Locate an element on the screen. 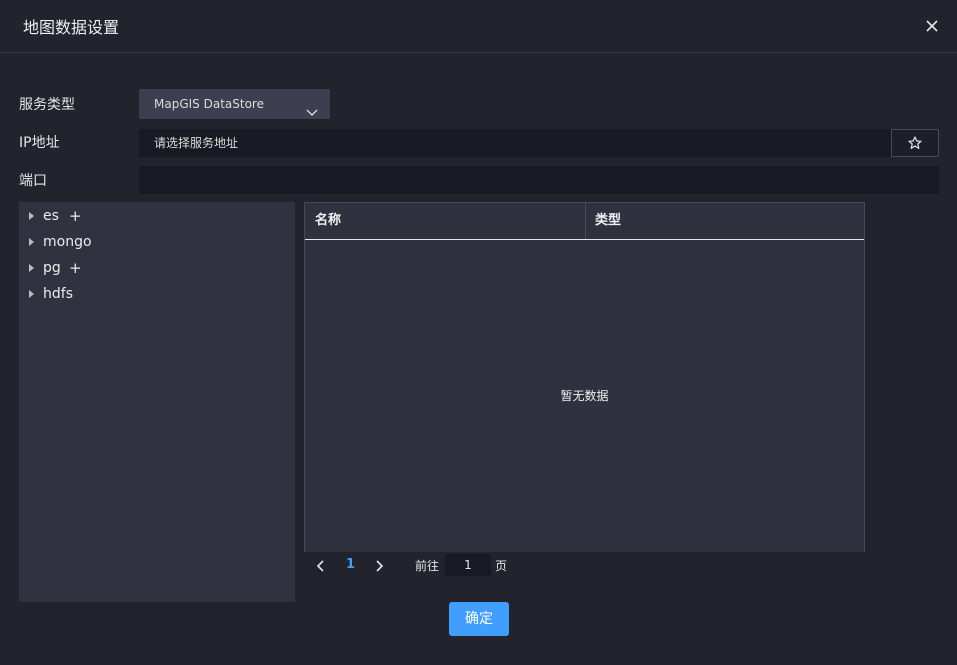 Image resolution: width=957 pixels, height=665 pixels. tree-node-label: mongo is located at coordinates (67, 242).